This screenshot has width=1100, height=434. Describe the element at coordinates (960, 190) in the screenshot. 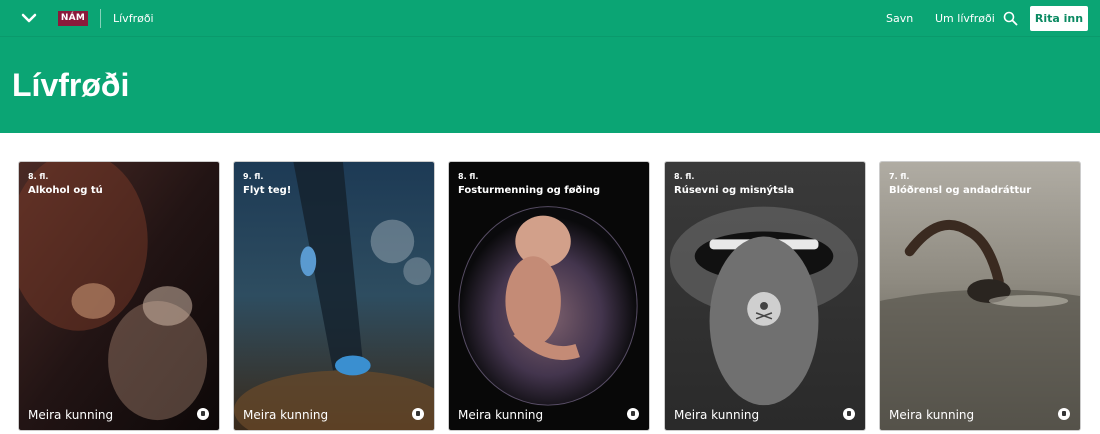

I see `card-title: Blóðrensl og andadráttur` at that location.